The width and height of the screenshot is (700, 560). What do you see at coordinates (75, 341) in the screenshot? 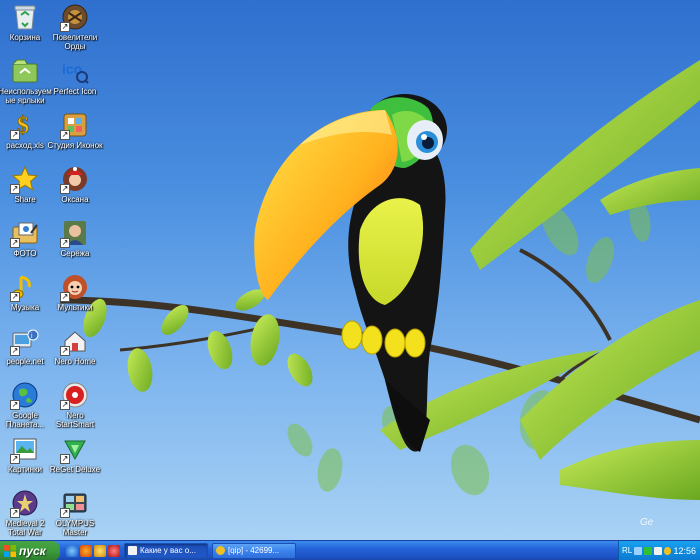
I see `nero-home-icon: ↗` at bounding box center [75, 341].